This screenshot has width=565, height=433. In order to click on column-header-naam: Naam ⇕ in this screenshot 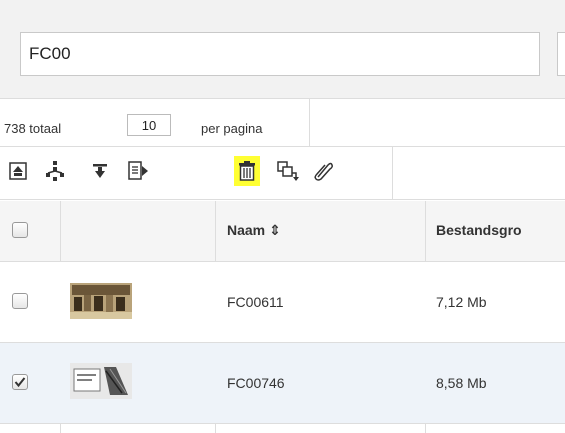, I will do `click(254, 230)`.